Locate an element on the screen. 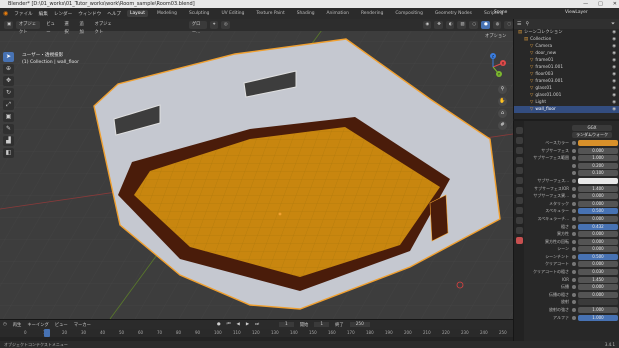 This screenshot has width=619, height=348. mode-selector: オブジェクト is located at coordinates (28, 28).